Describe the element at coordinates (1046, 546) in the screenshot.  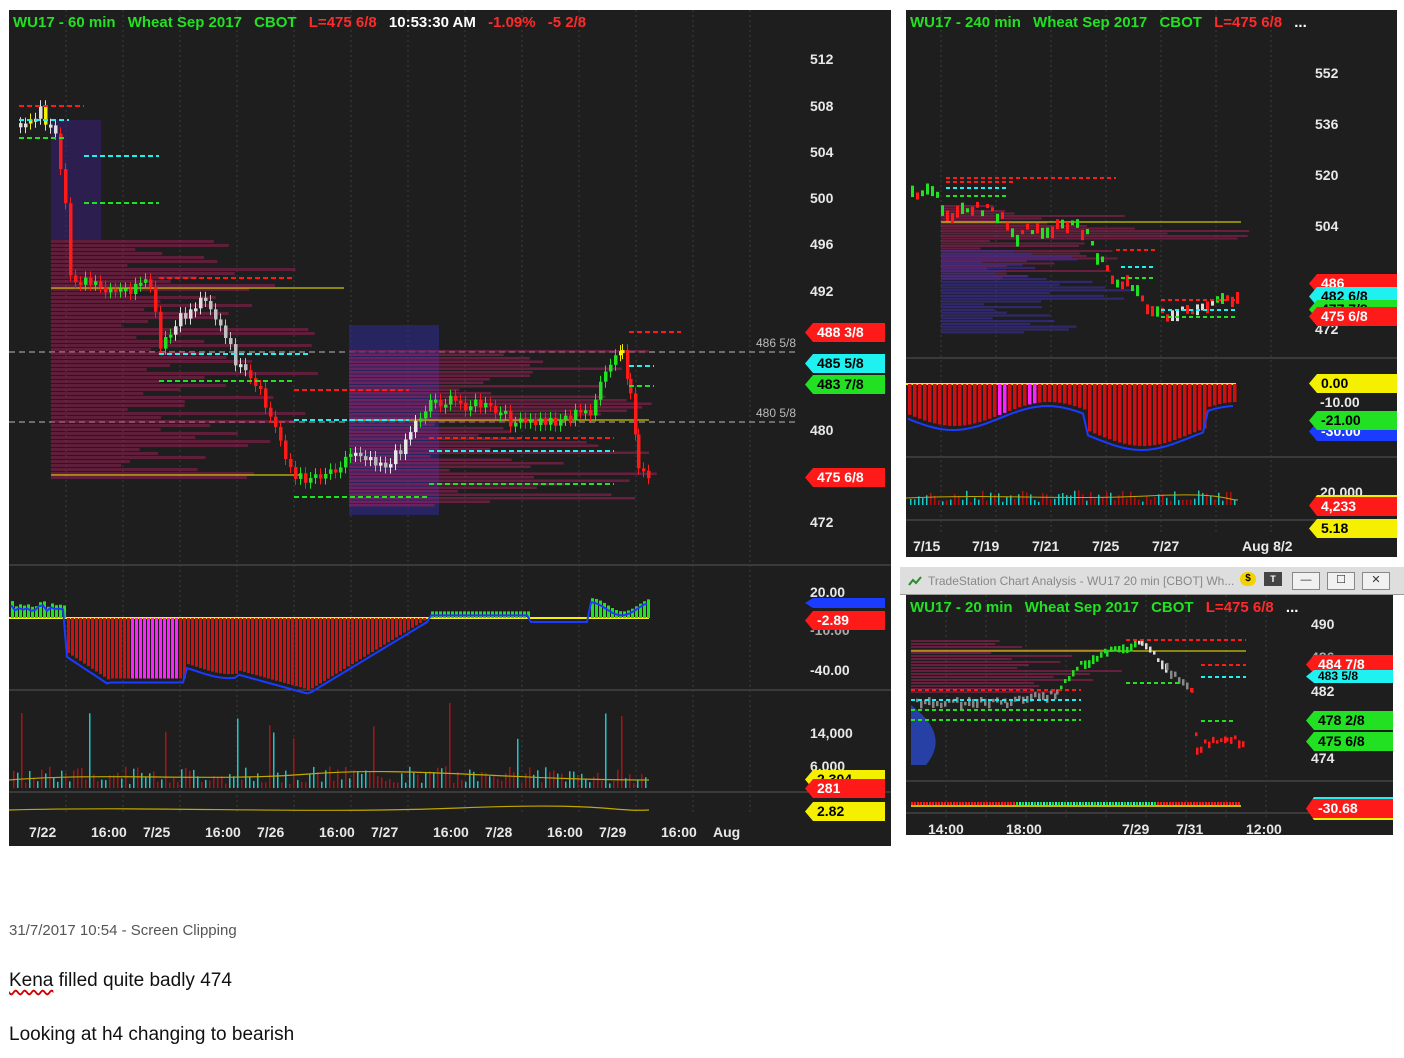
I see `c240-time-label: 7/21` at that location.